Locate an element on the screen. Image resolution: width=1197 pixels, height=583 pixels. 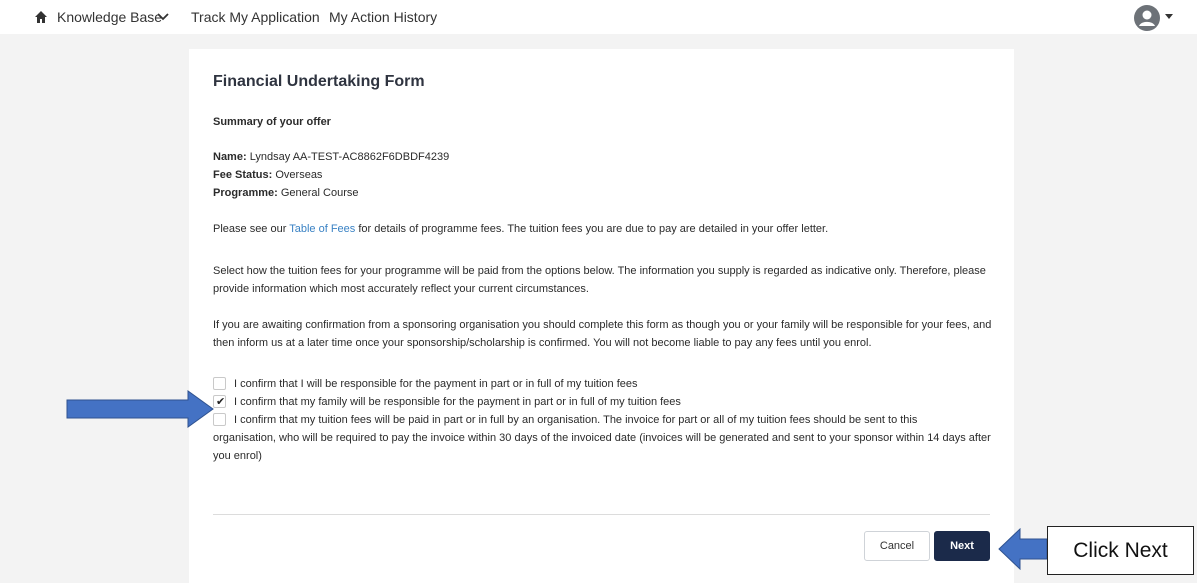
summary-heading: Summary of your offer is located at coordinates (272, 122).